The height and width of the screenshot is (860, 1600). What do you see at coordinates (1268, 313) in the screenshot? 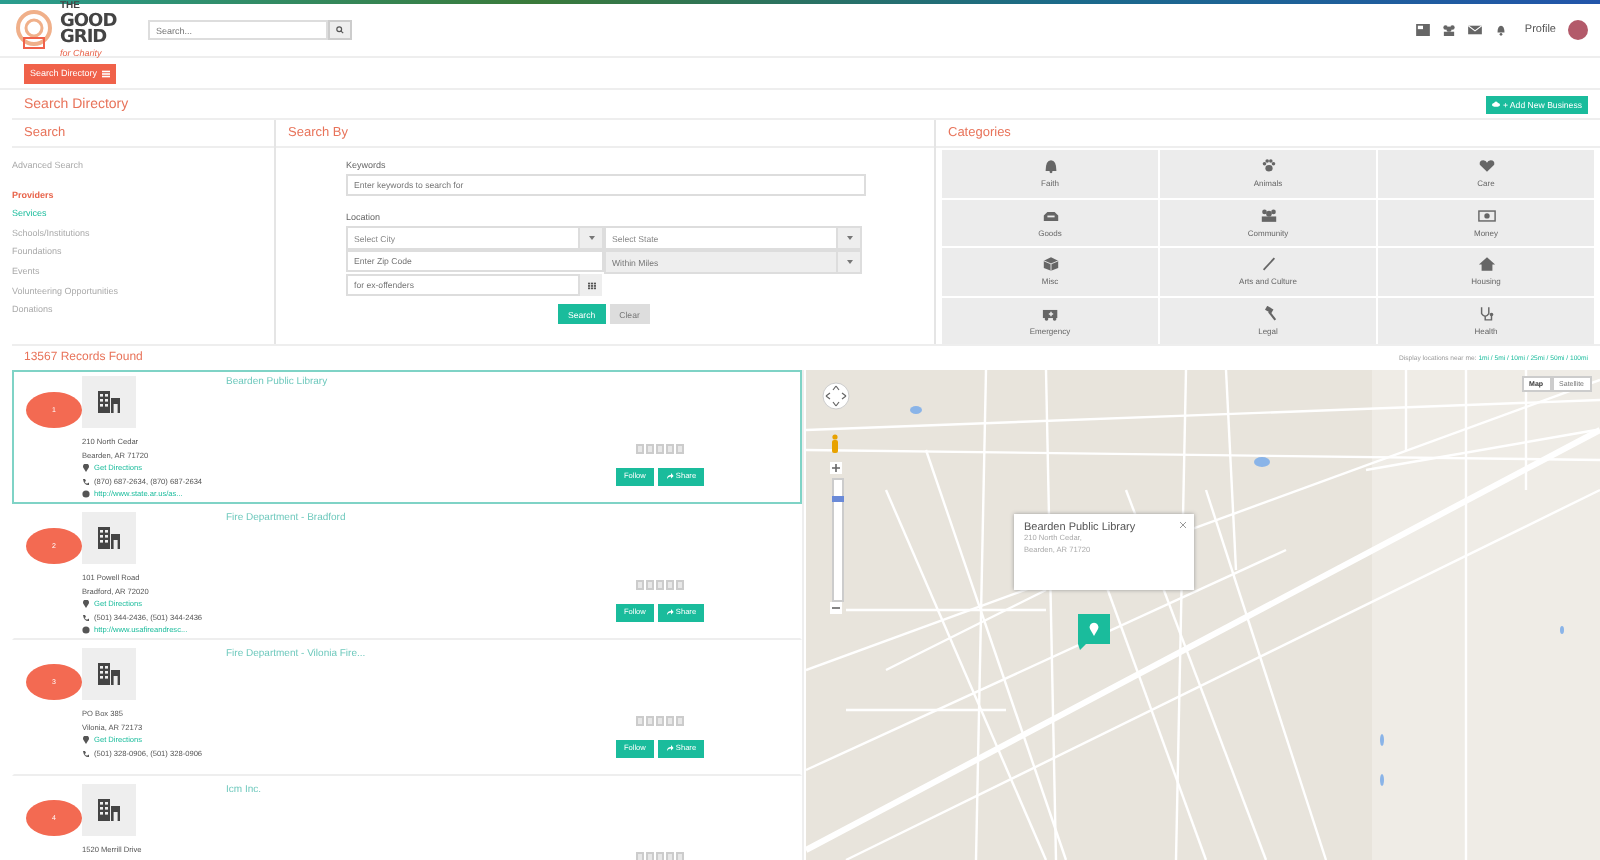
I see `gavel-icon` at bounding box center [1268, 313].